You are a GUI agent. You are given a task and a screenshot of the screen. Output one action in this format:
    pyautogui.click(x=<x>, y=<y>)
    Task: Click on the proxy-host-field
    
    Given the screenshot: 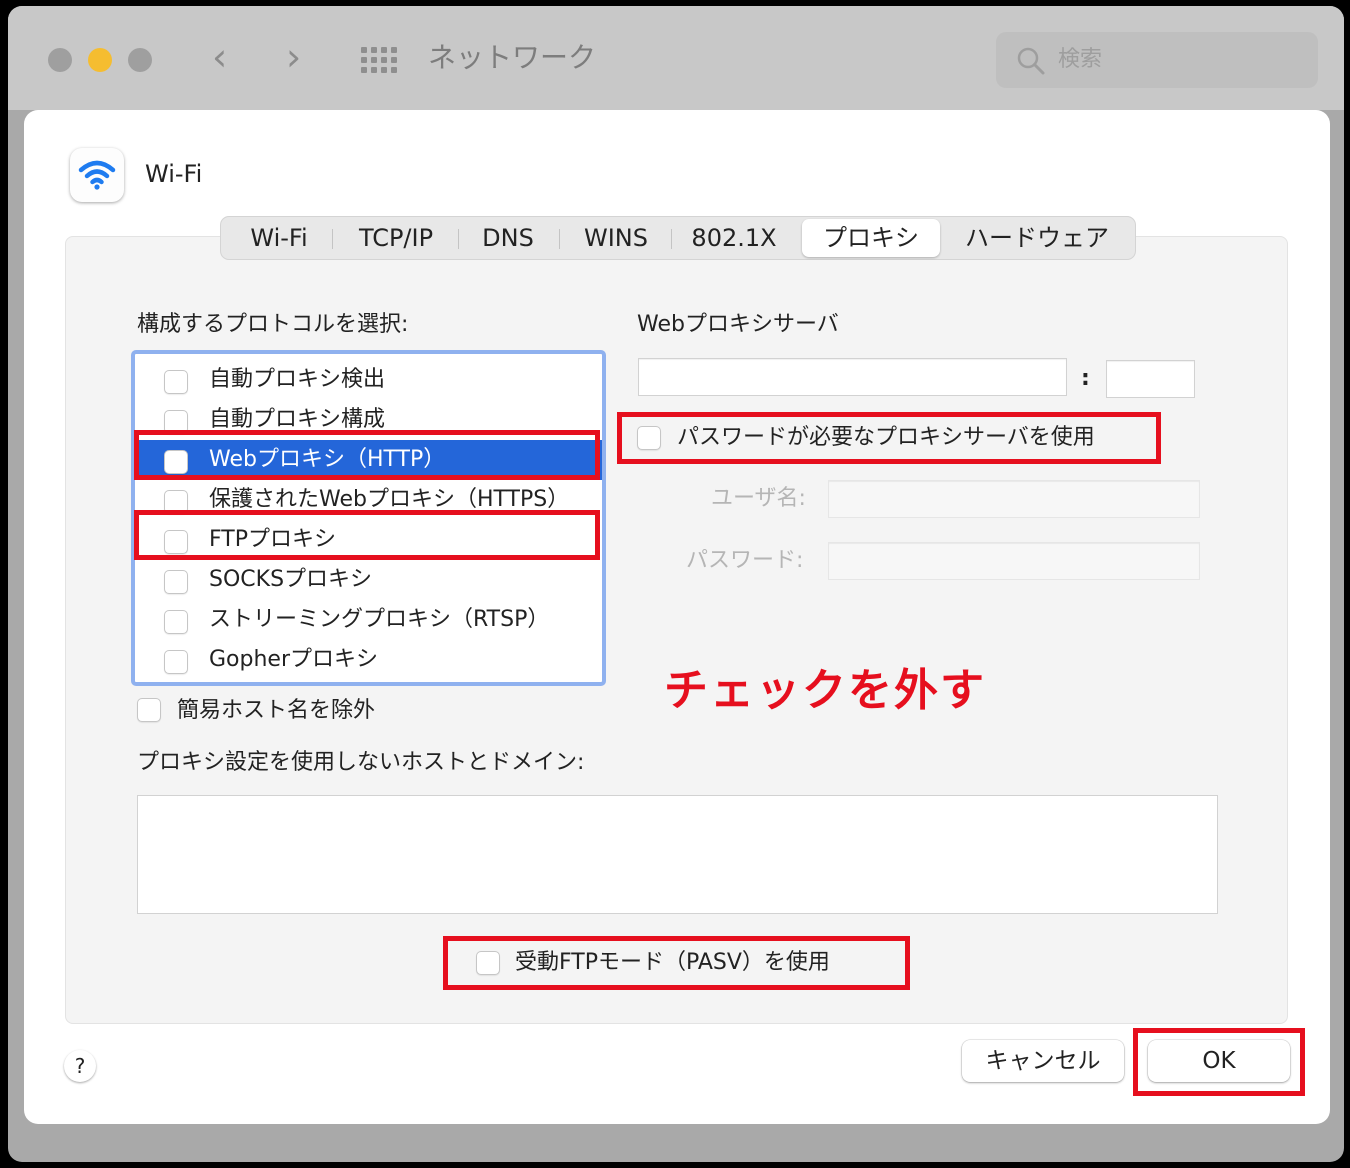 What is the action you would take?
    pyautogui.click(x=852, y=377)
    